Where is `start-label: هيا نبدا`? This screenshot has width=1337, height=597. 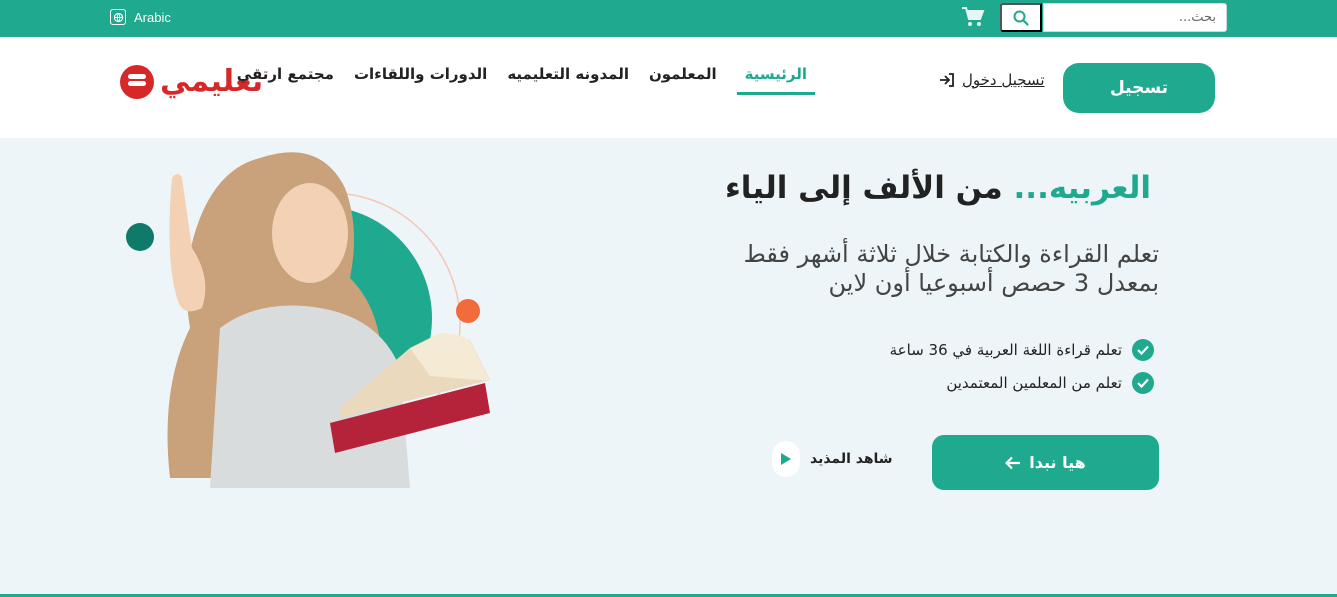
start-label: هيا نبدا is located at coordinates (1057, 462).